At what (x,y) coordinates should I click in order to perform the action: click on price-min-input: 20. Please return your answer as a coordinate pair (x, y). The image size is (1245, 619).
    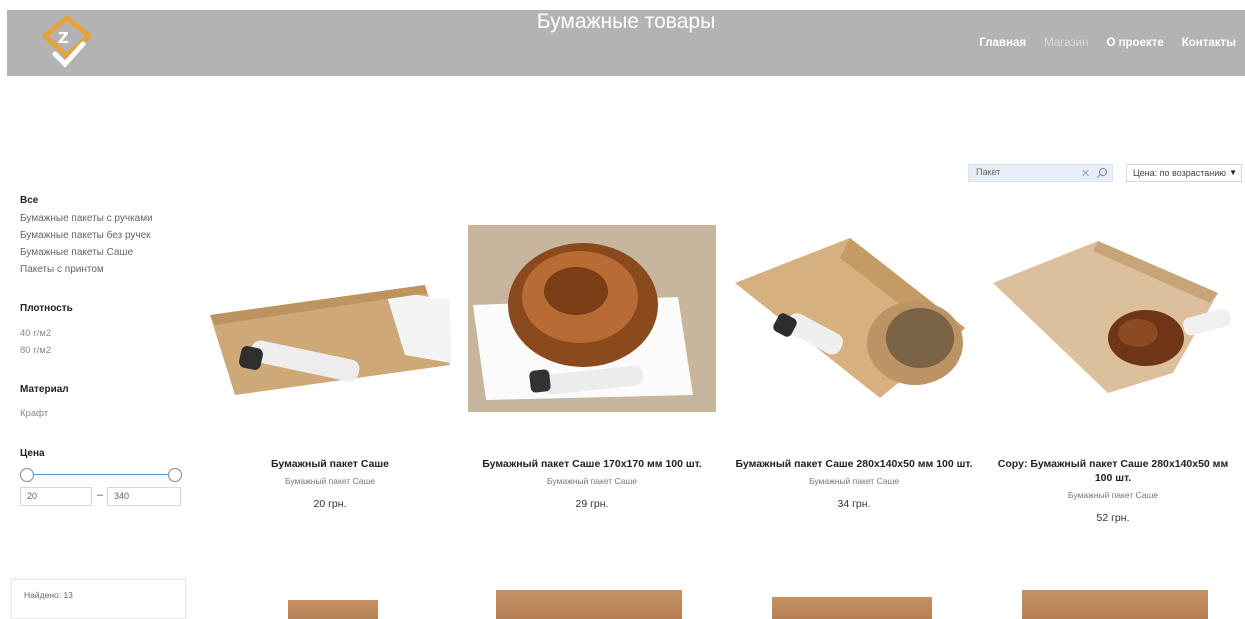
    Looking at the image, I should click on (56, 496).